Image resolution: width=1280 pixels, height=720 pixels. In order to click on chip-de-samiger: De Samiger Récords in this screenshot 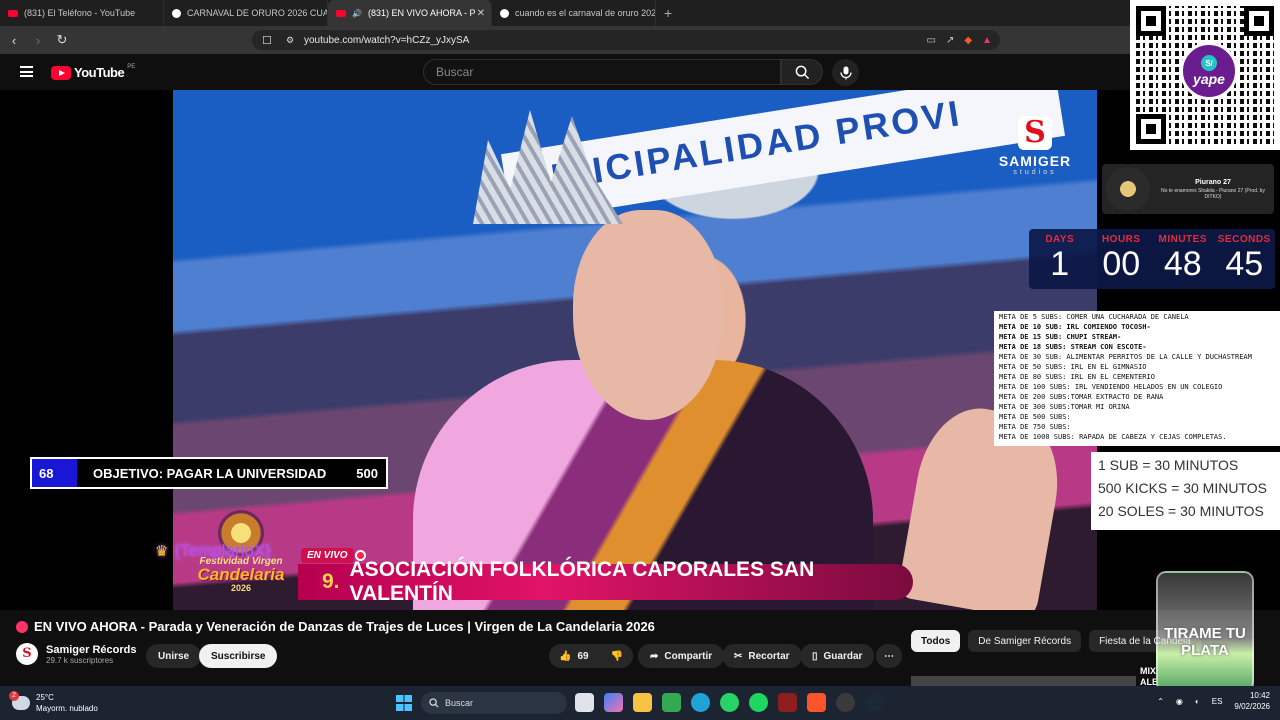, I will do `click(1025, 641)`.